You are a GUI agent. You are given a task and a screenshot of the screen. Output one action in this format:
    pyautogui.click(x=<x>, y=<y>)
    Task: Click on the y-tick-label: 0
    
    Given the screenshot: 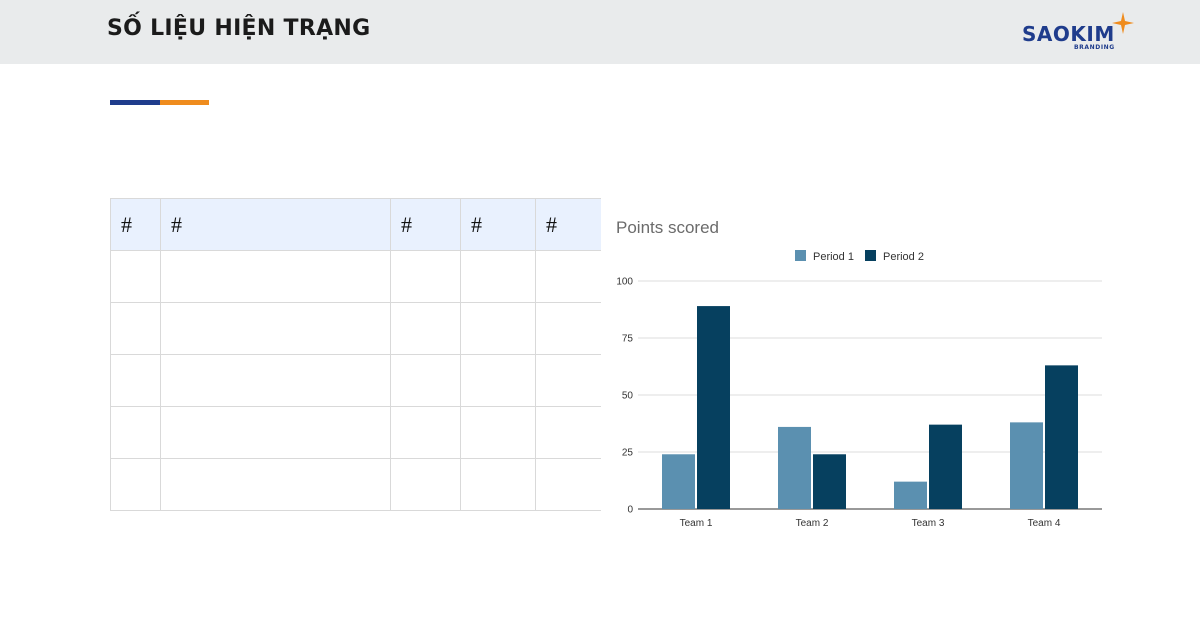 What is the action you would take?
    pyautogui.click(x=630, y=510)
    